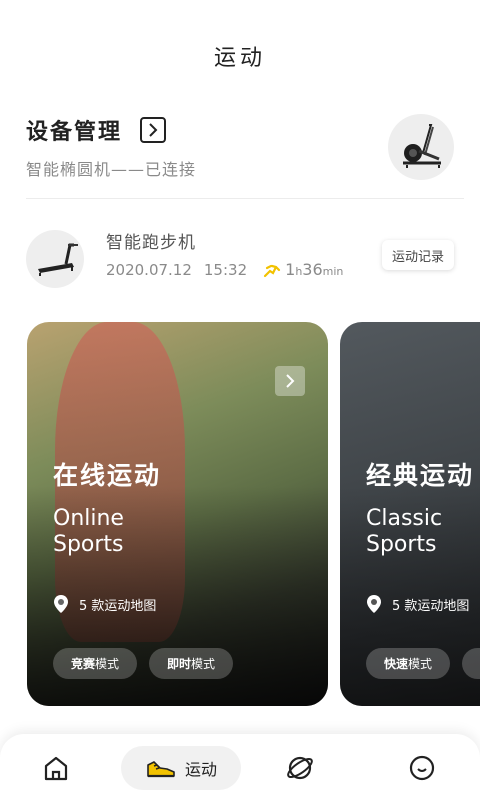  I want to click on nav-home, so click(56, 768).